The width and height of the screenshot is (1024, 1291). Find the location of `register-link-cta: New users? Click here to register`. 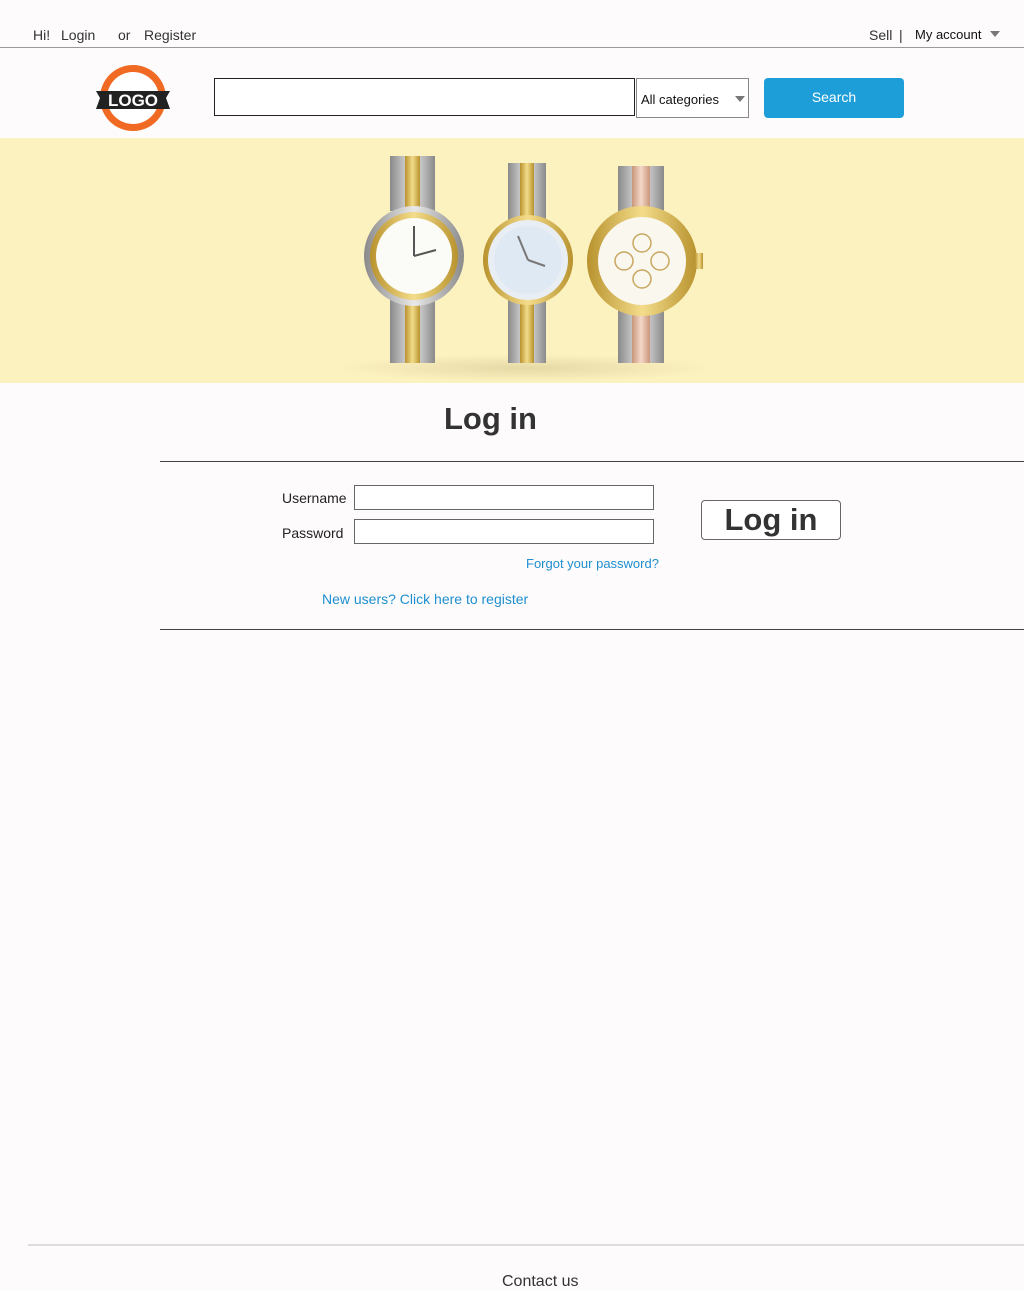

register-link-cta: New users? Click here to register is located at coordinates (425, 599).